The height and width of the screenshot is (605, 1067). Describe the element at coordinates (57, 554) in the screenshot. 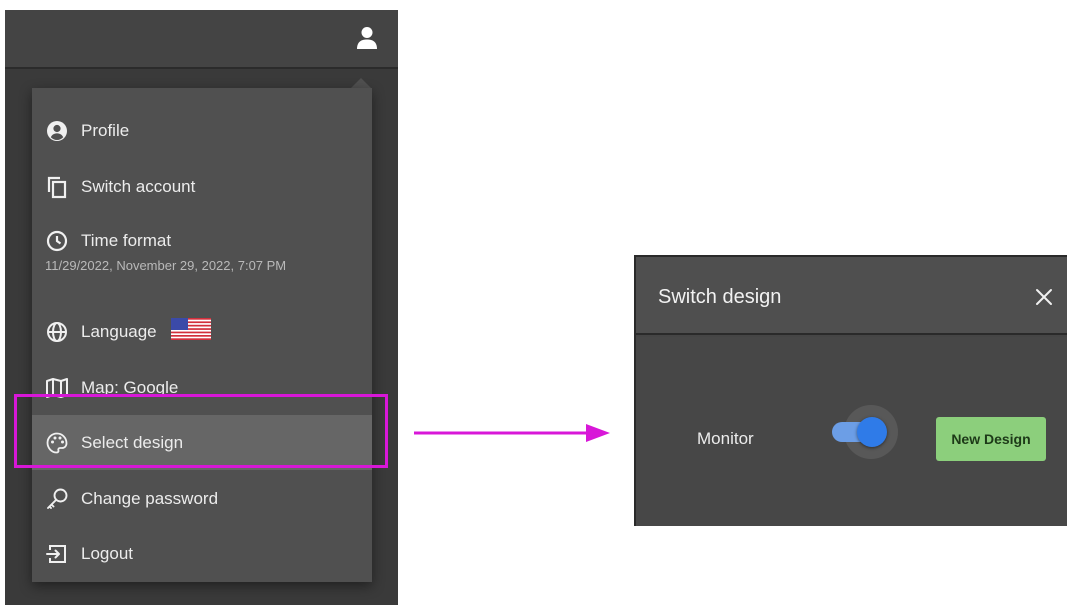

I see `logout-icon` at that location.